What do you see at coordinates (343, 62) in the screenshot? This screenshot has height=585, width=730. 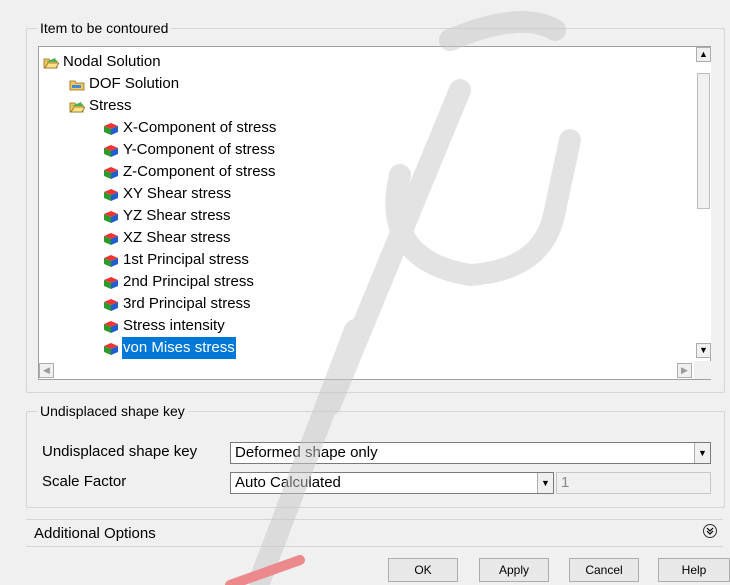 I see `tree-item: Nodal Solution` at bounding box center [343, 62].